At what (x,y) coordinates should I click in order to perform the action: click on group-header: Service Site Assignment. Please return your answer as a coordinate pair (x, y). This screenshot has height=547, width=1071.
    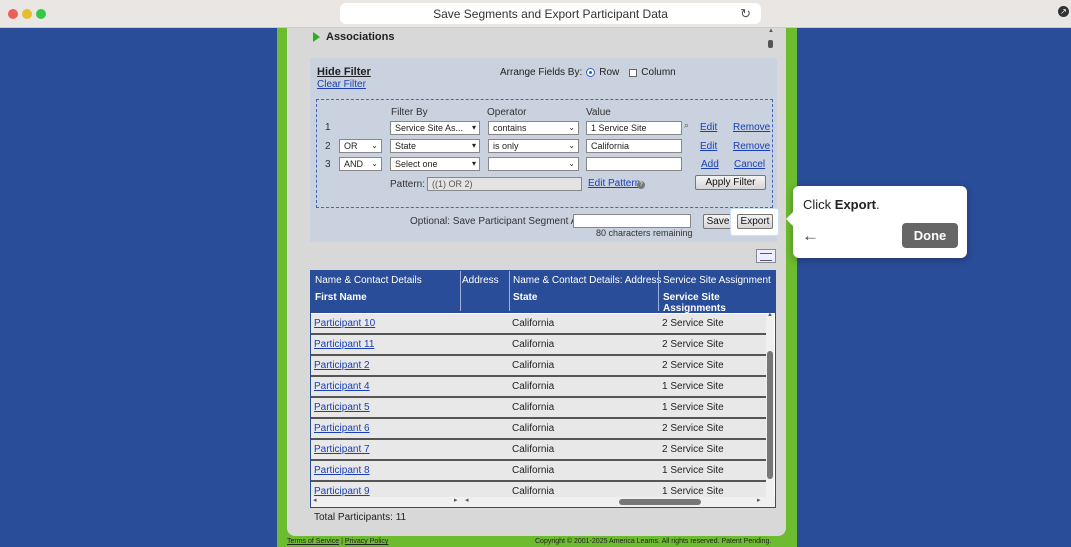
    Looking at the image, I should click on (717, 280).